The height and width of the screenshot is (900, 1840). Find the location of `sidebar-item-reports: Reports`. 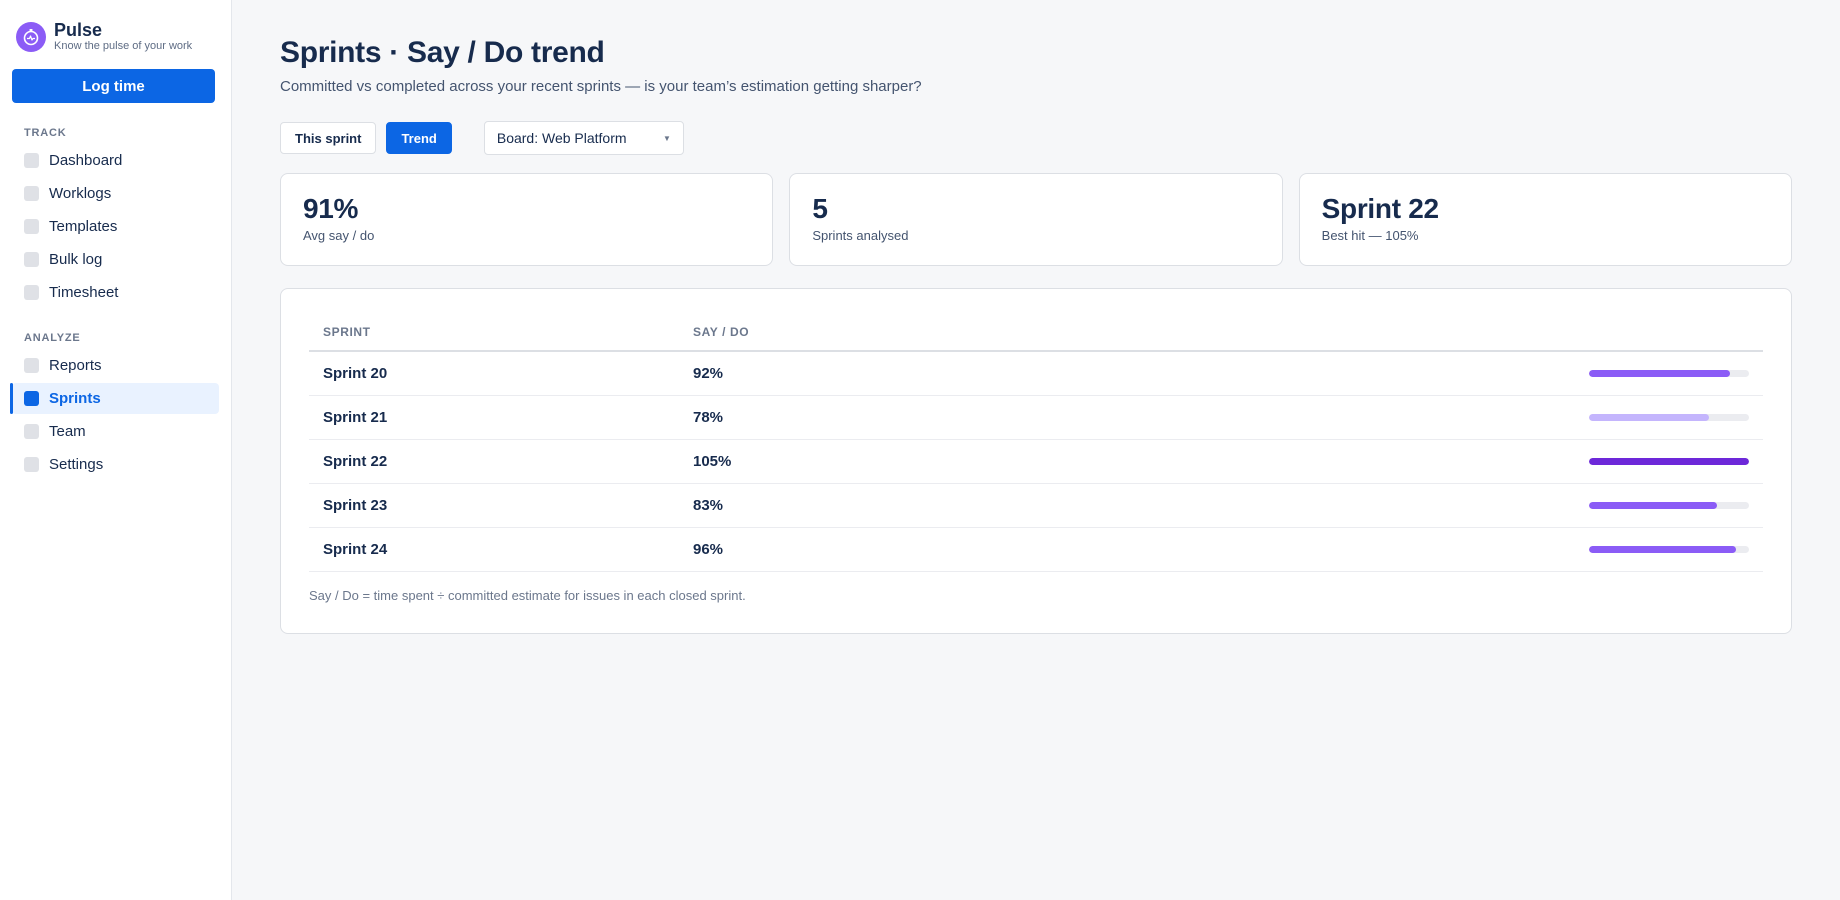

sidebar-item-reports: Reports is located at coordinates (115, 365).